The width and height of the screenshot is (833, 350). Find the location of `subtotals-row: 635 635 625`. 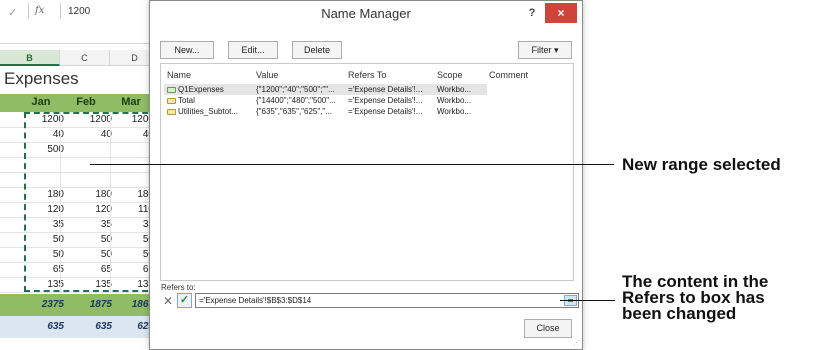

subtotals-row: 635 635 625 is located at coordinates (79, 327).